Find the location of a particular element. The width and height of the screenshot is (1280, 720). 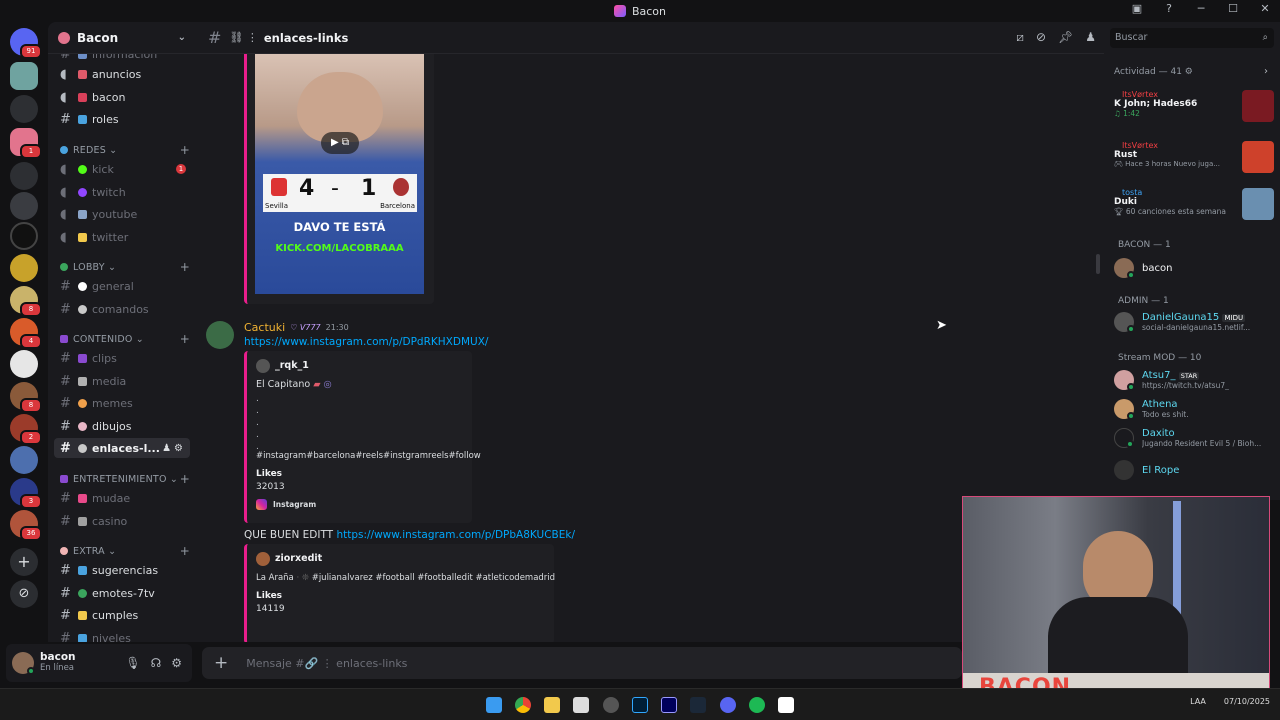

play-icon: ▶ ⧉ is located at coordinates (340, 143).